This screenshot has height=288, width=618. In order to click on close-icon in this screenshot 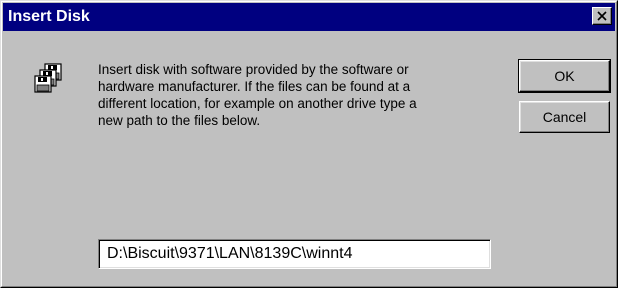, I will do `click(602, 16)`.